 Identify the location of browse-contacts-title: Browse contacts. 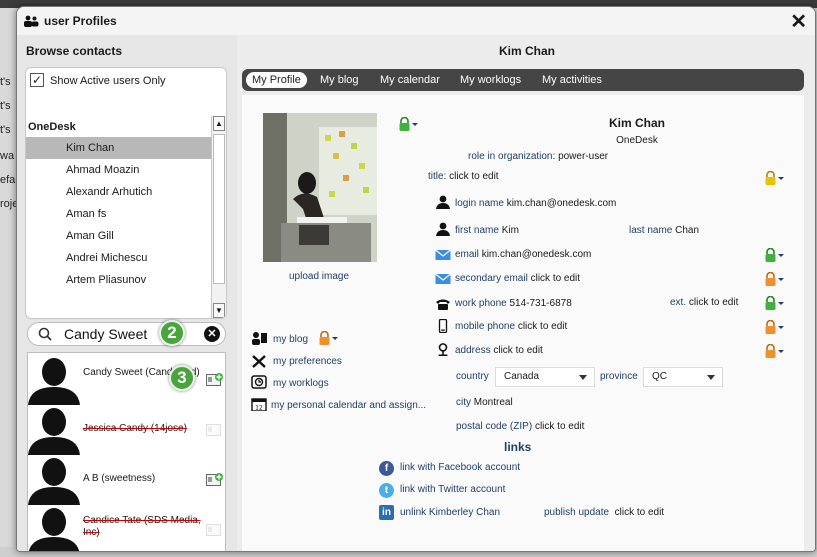
(74, 51).